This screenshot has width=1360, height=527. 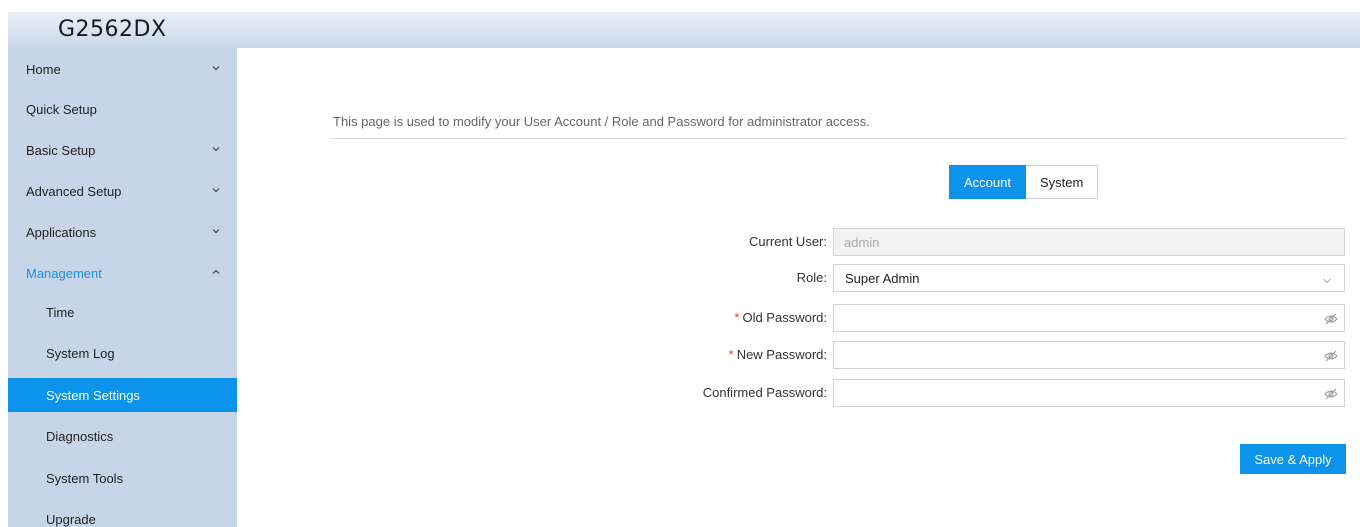 What do you see at coordinates (64, 273) in the screenshot?
I see `sidebar-item-label: Management` at bounding box center [64, 273].